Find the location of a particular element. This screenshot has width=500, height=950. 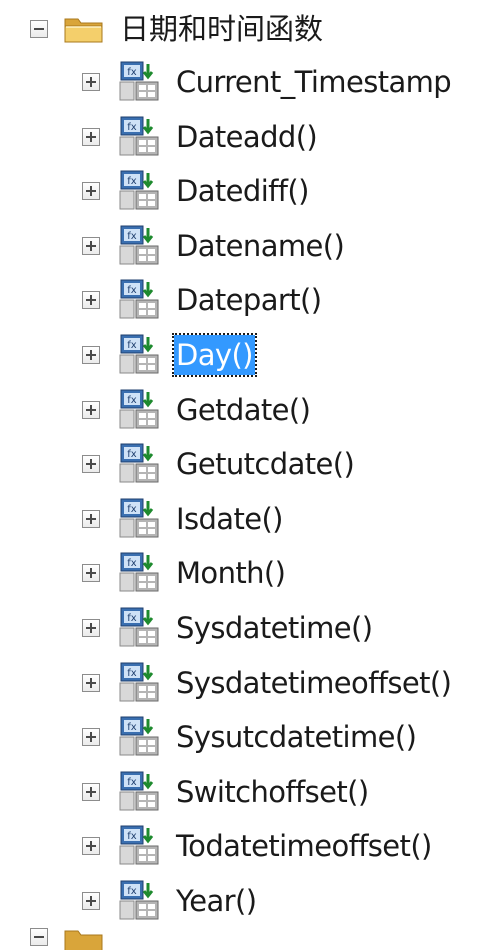

tree-node-function: fx Getdate() is located at coordinates (197, 410).